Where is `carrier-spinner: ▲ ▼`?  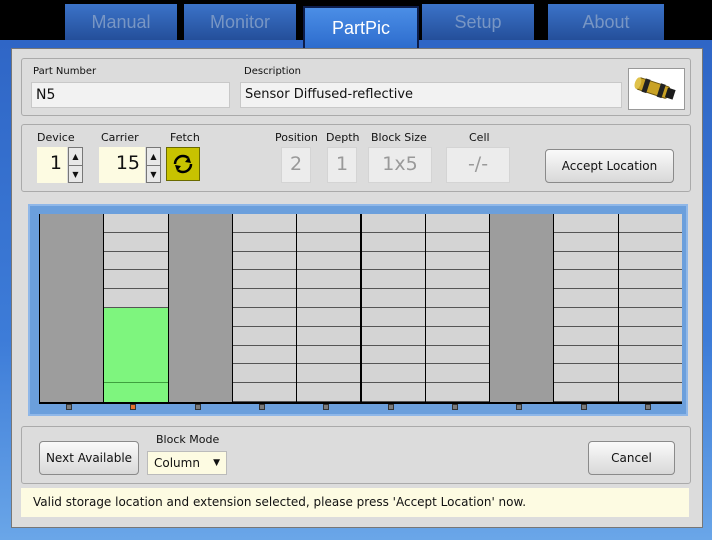 carrier-spinner: ▲ ▼ is located at coordinates (153, 165).